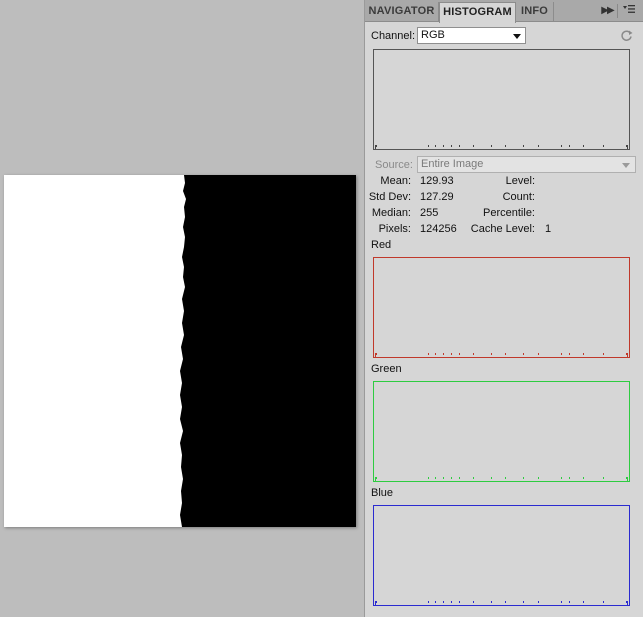  I want to click on histogram-green-graph, so click(501, 431).